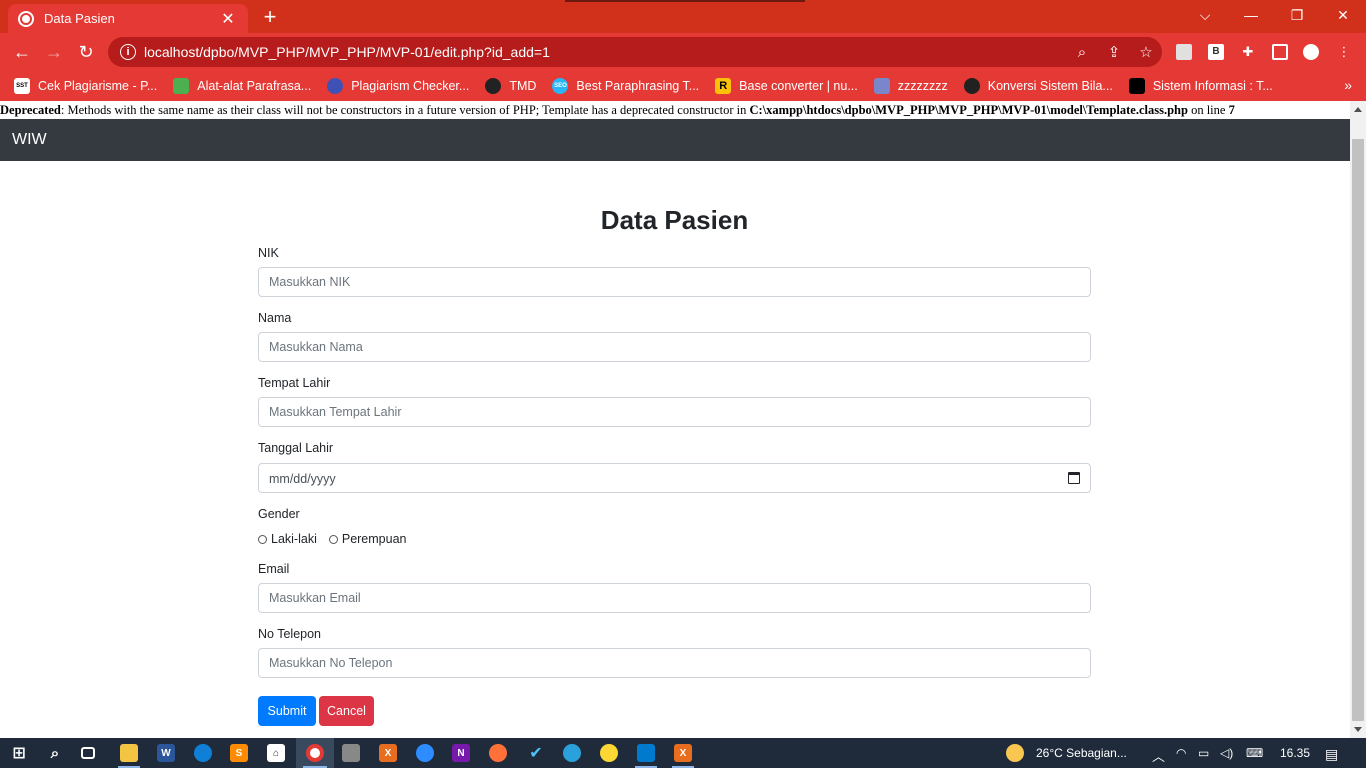 The height and width of the screenshot is (768, 1366). I want to click on scroll-up-arrow-icon, so click(1358, 109).